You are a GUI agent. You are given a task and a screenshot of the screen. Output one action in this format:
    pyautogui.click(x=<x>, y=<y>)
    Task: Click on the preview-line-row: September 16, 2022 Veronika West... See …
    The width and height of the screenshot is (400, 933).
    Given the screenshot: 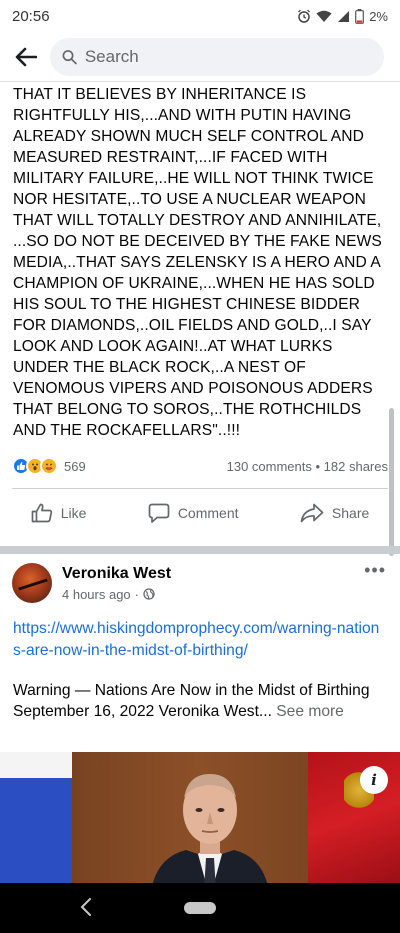 What is the action you would take?
    pyautogui.click(x=200, y=711)
    